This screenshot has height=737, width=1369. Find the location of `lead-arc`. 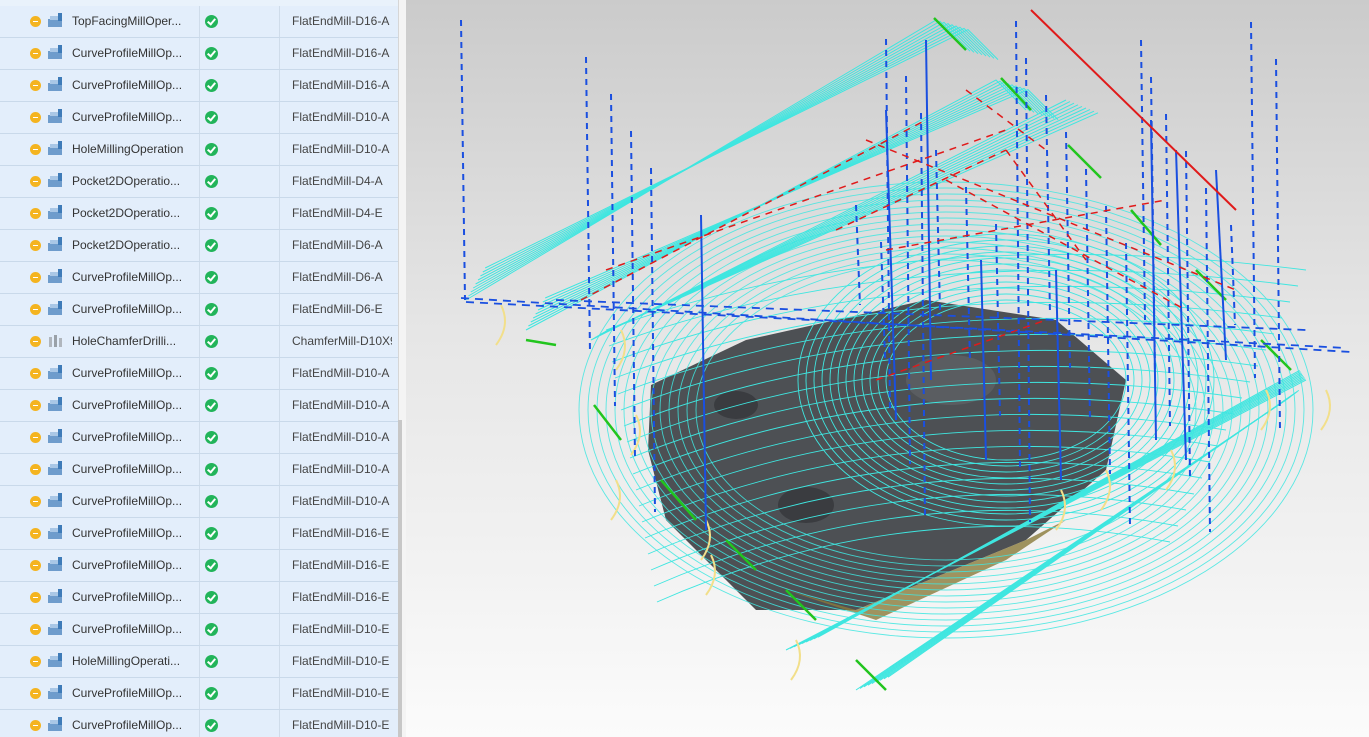

lead-arc is located at coordinates (1105, 490).